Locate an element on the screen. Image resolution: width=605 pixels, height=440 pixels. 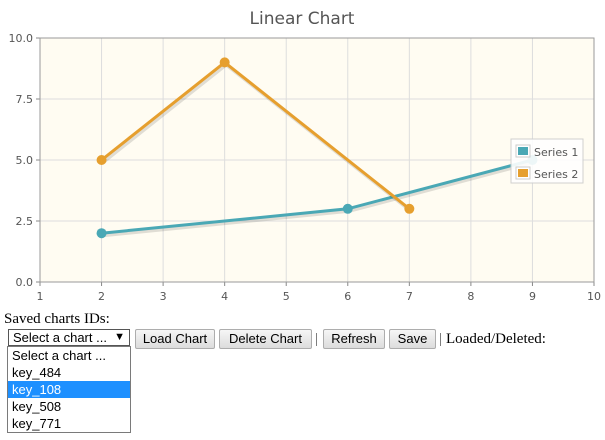
y-tick-label: 0.0 is located at coordinates (25, 282).